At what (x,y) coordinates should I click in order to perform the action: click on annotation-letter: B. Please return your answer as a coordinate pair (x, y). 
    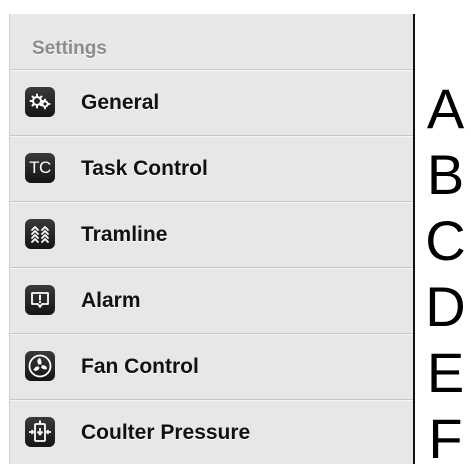
    Looking at the image, I should click on (445, 174).